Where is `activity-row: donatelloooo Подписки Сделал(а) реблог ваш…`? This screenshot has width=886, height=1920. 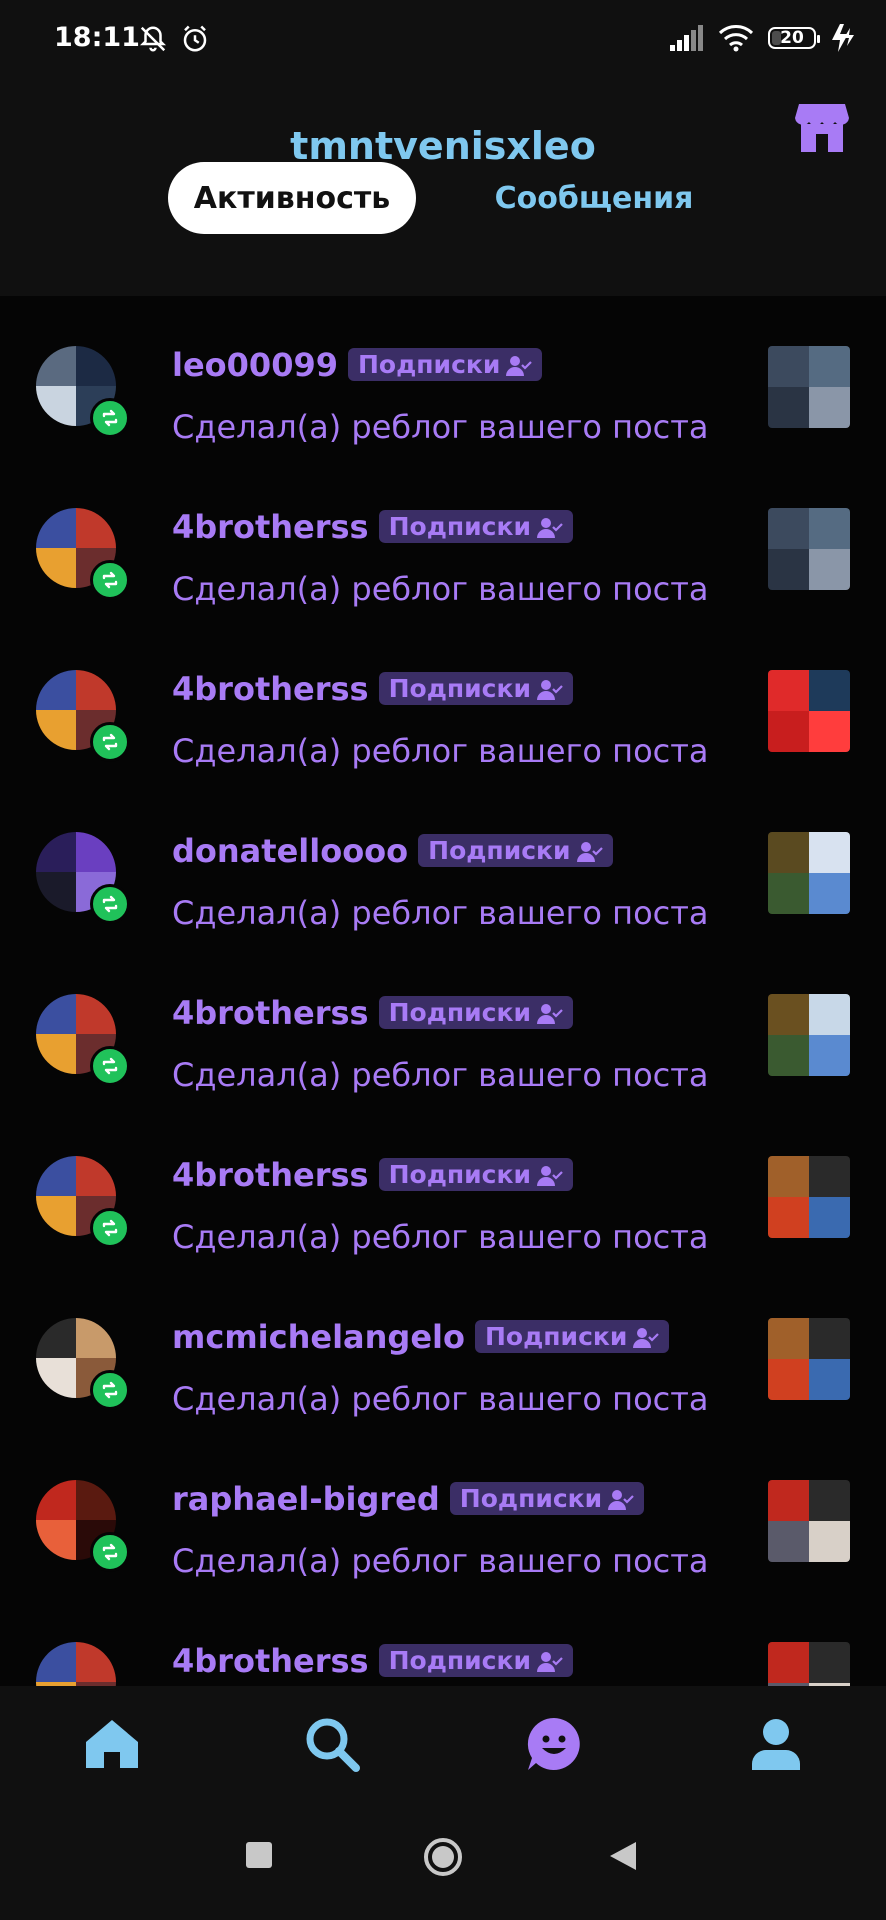
activity-row: donatelloooo Подписки Сделал(а) реблог ваш… is located at coordinates (443, 863).